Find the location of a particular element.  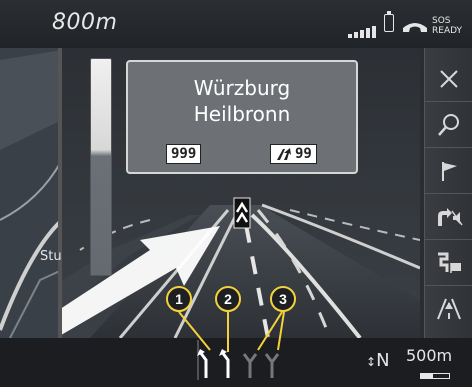

callout-leaders is located at coordinates (231, 331).